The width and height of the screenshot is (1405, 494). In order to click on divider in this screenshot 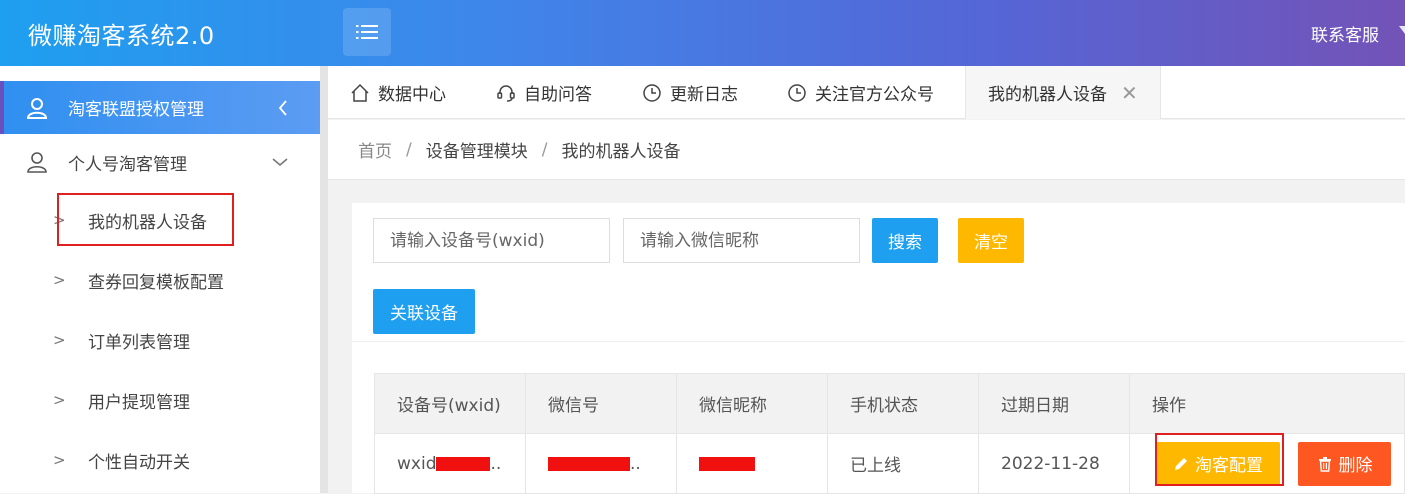, I will do `click(878, 341)`.